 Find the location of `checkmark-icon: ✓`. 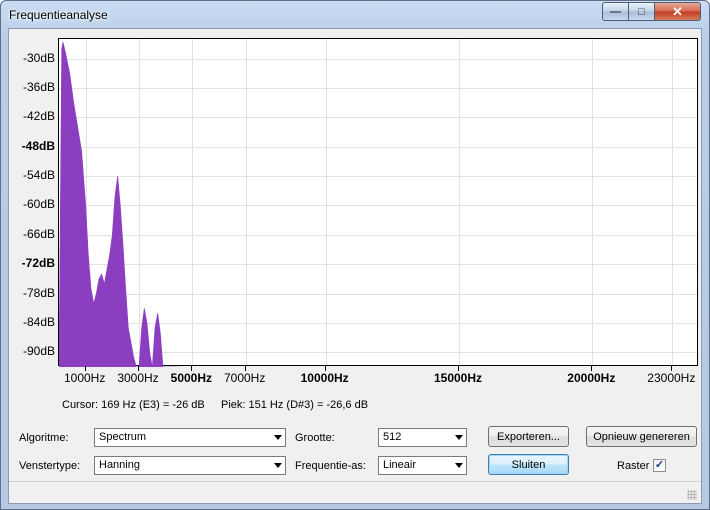

checkmark-icon: ✓ is located at coordinates (659, 465).